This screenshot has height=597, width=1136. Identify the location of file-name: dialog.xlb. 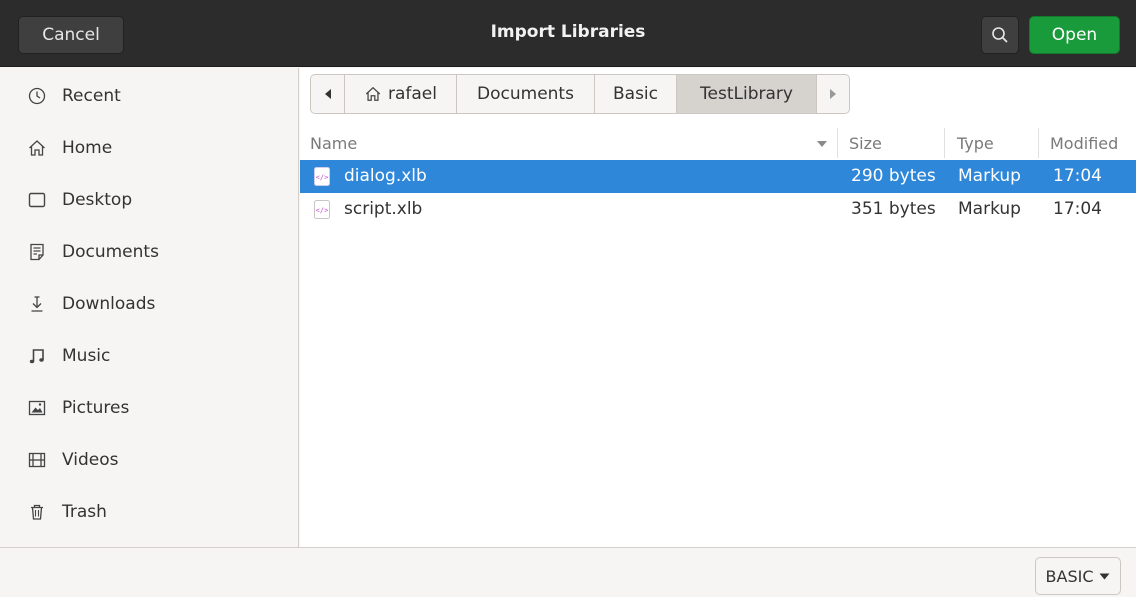
(385, 176).